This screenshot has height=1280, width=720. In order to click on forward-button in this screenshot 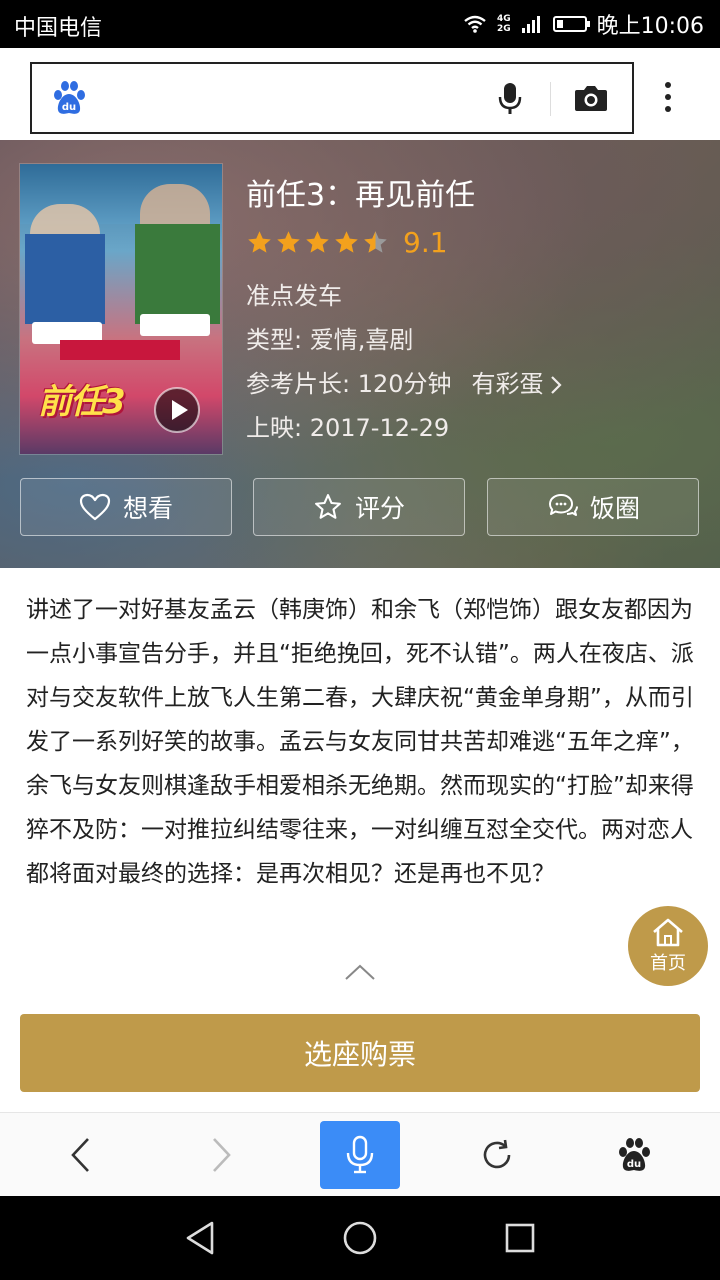, I will do `click(222, 1155)`.